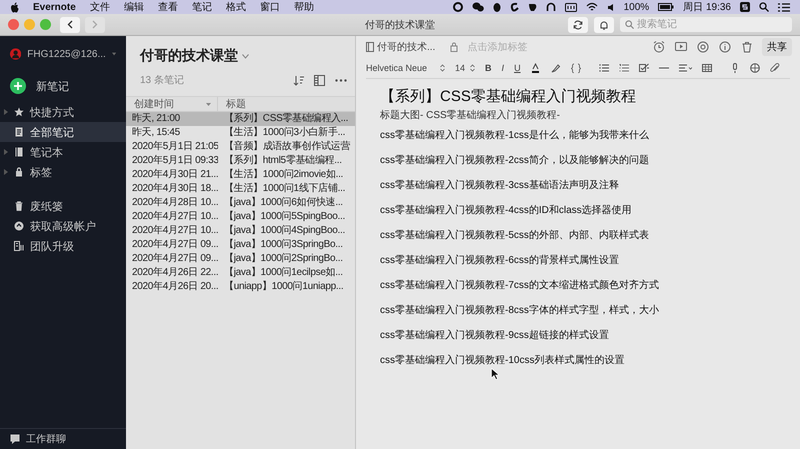 This screenshot has width=800, height=449. I want to click on back-button, so click(70, 24).